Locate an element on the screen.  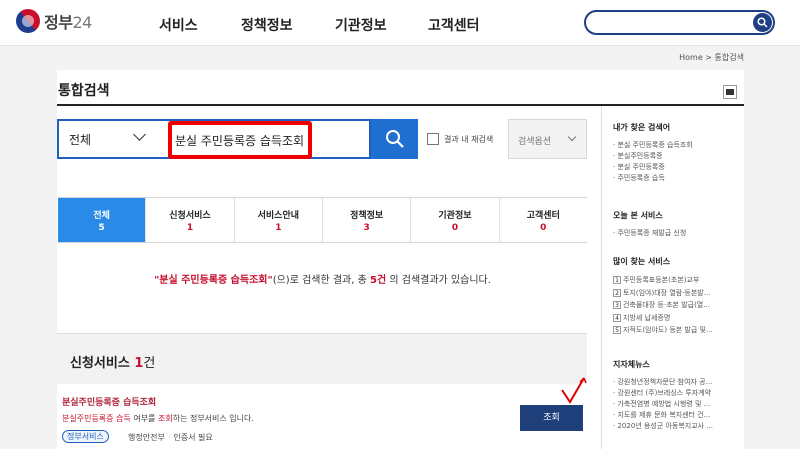
result-item-description: 분실주민등록증 습득 여부를 조회하는 정부서비스 입니다. is located at coordinates (158, 418).